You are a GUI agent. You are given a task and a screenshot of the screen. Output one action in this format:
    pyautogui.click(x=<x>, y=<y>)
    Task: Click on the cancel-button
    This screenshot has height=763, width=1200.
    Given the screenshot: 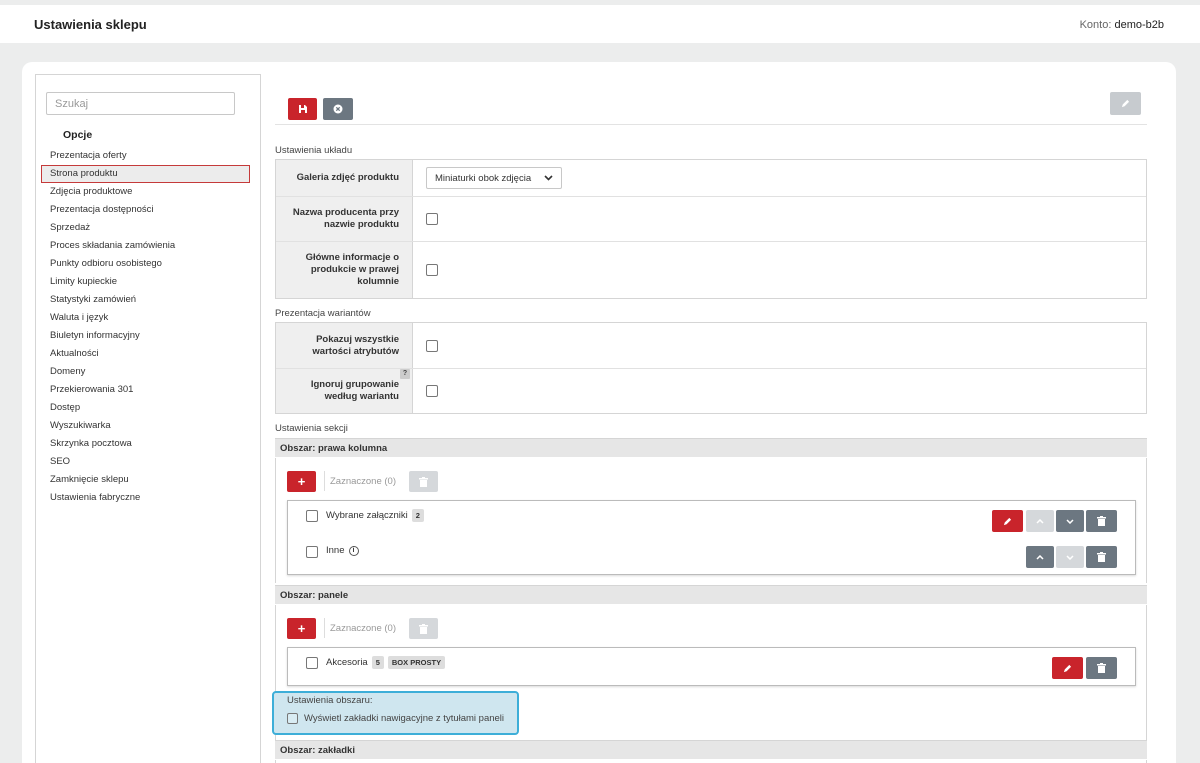 What is the action you would take?
    pyautogui.click(x=338, y=109)
    